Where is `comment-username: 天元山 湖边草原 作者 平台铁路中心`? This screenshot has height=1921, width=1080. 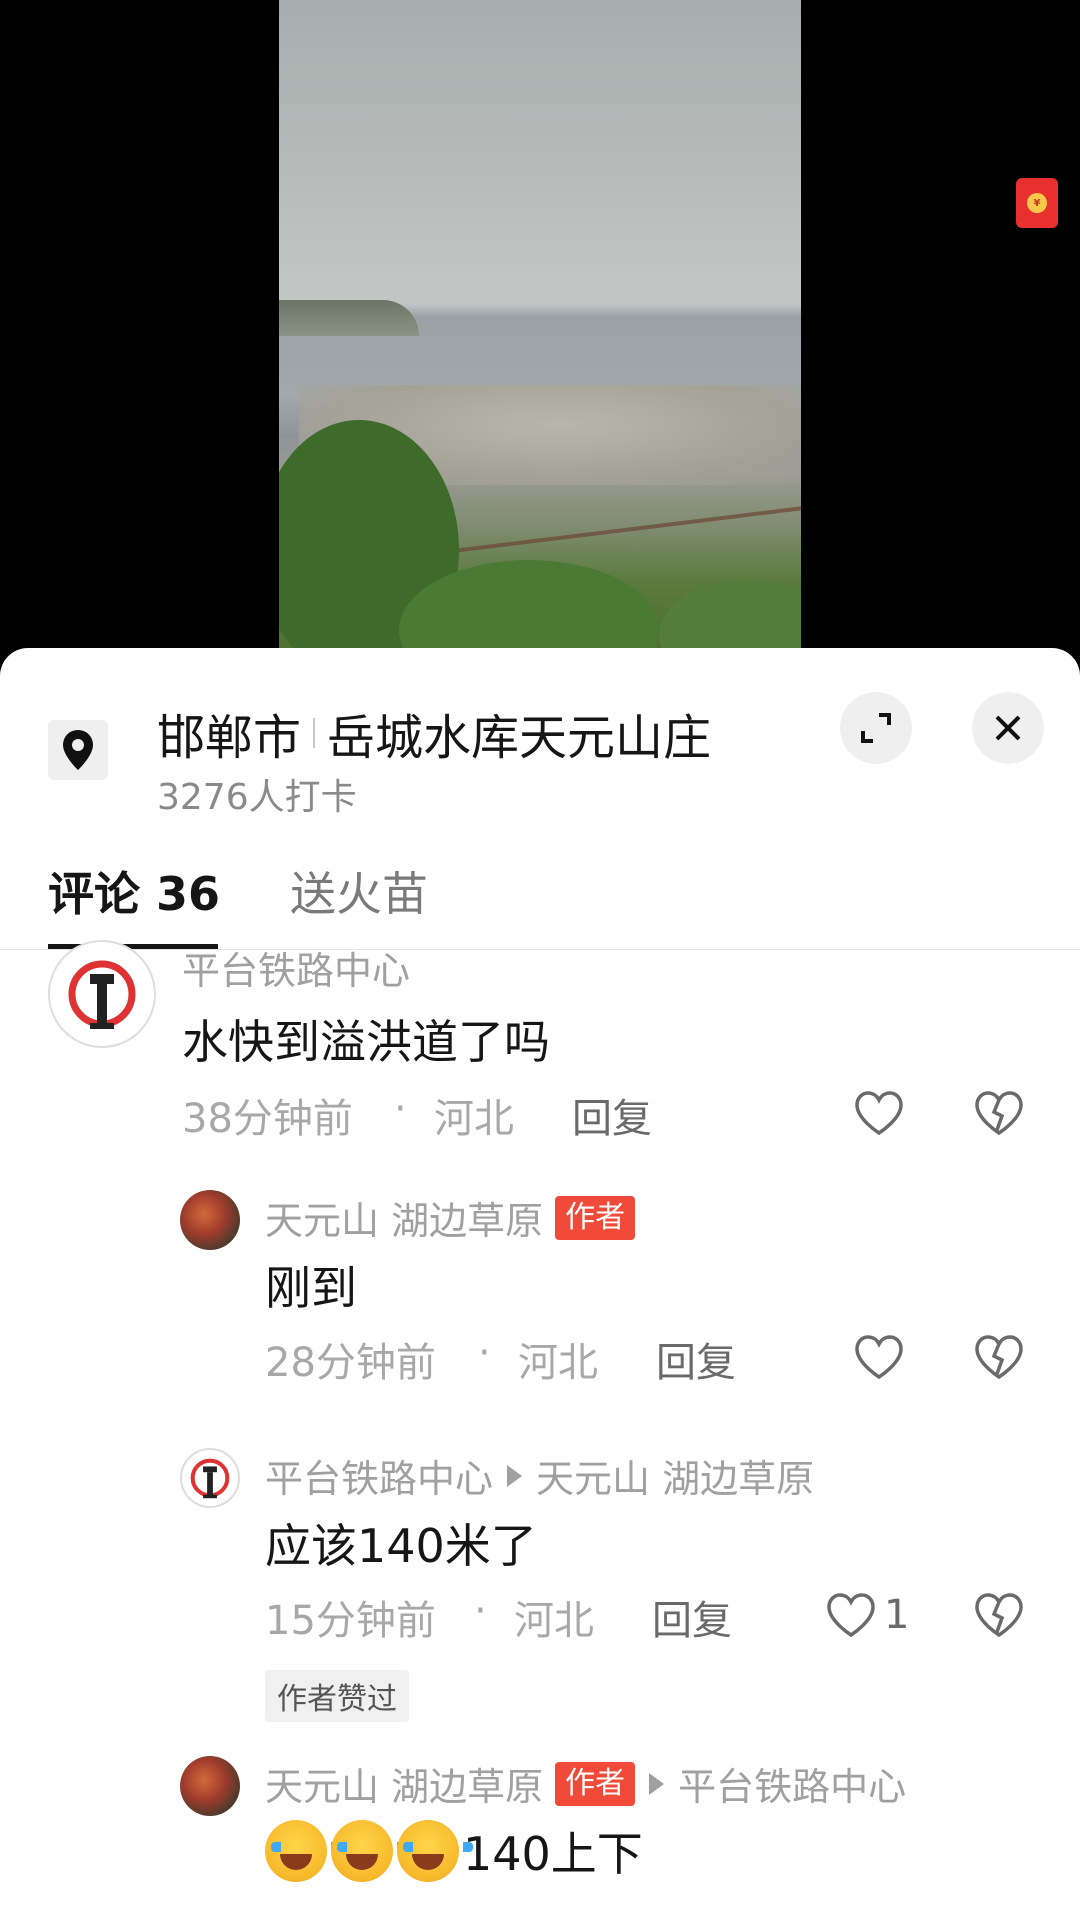
comment-username: 天元山 湖边草原 作者 平台铁路中心 is located at coordinates (585, 1783).